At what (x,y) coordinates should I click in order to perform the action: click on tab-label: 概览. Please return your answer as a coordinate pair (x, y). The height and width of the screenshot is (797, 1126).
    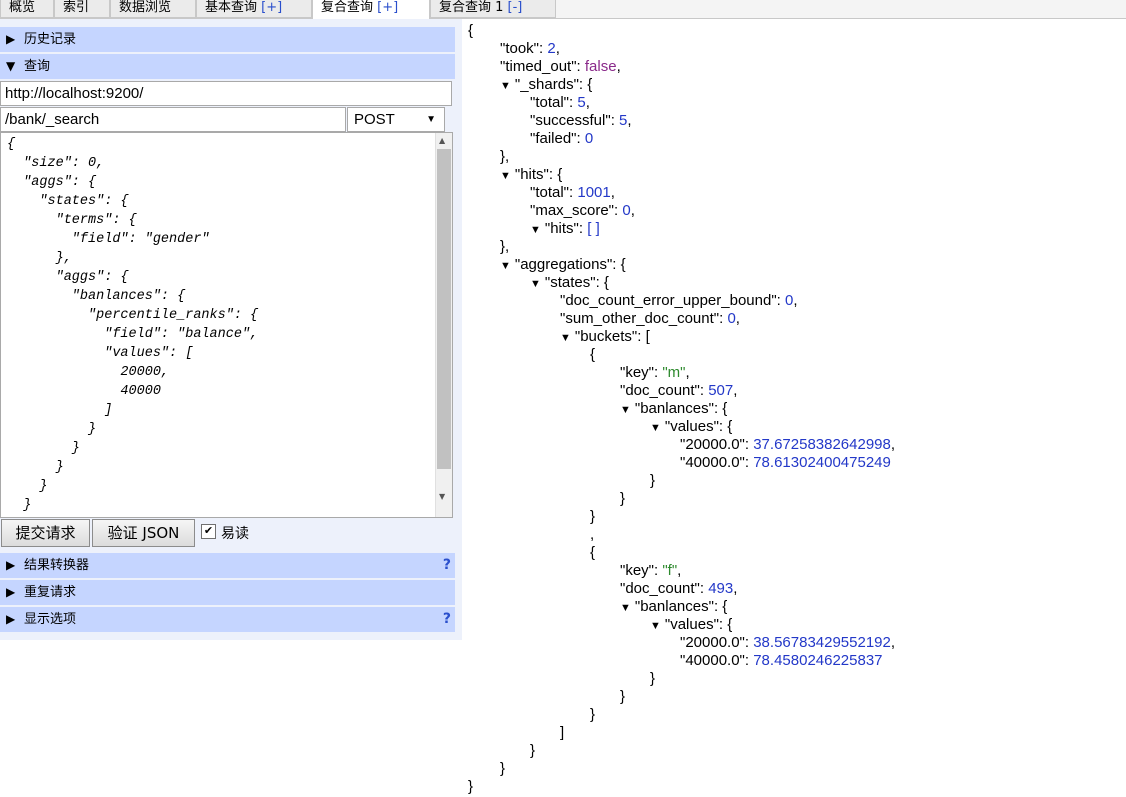
    Looking at the image, I should click on (22, 7).